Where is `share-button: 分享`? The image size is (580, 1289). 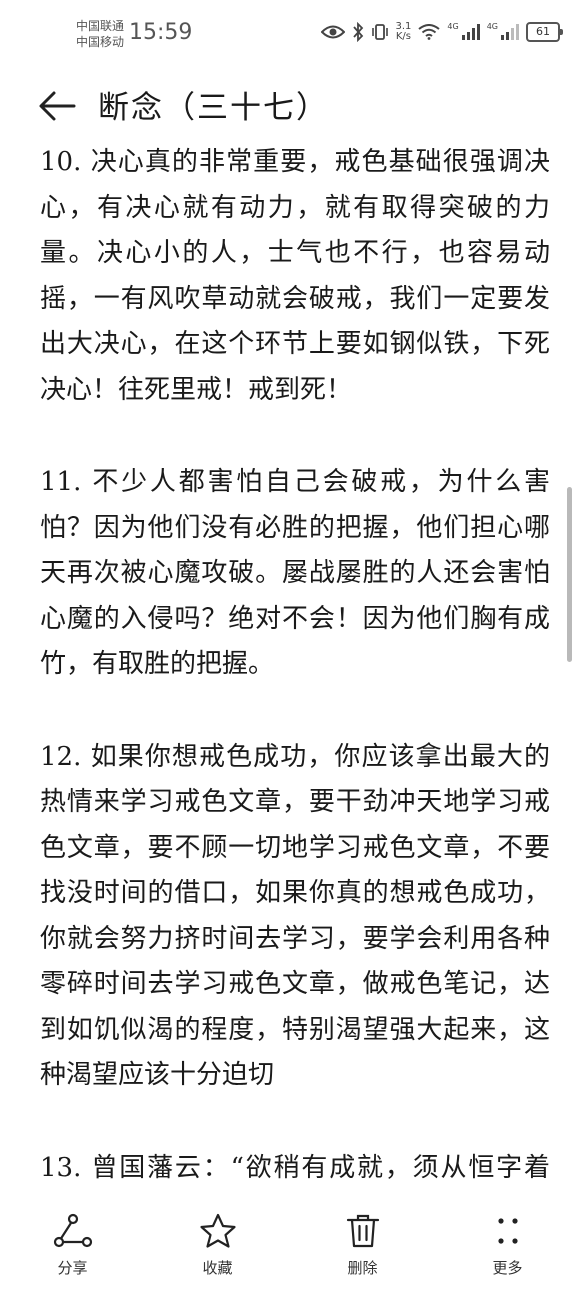
share-button: 分享 is located at coordinates (72, 1242).